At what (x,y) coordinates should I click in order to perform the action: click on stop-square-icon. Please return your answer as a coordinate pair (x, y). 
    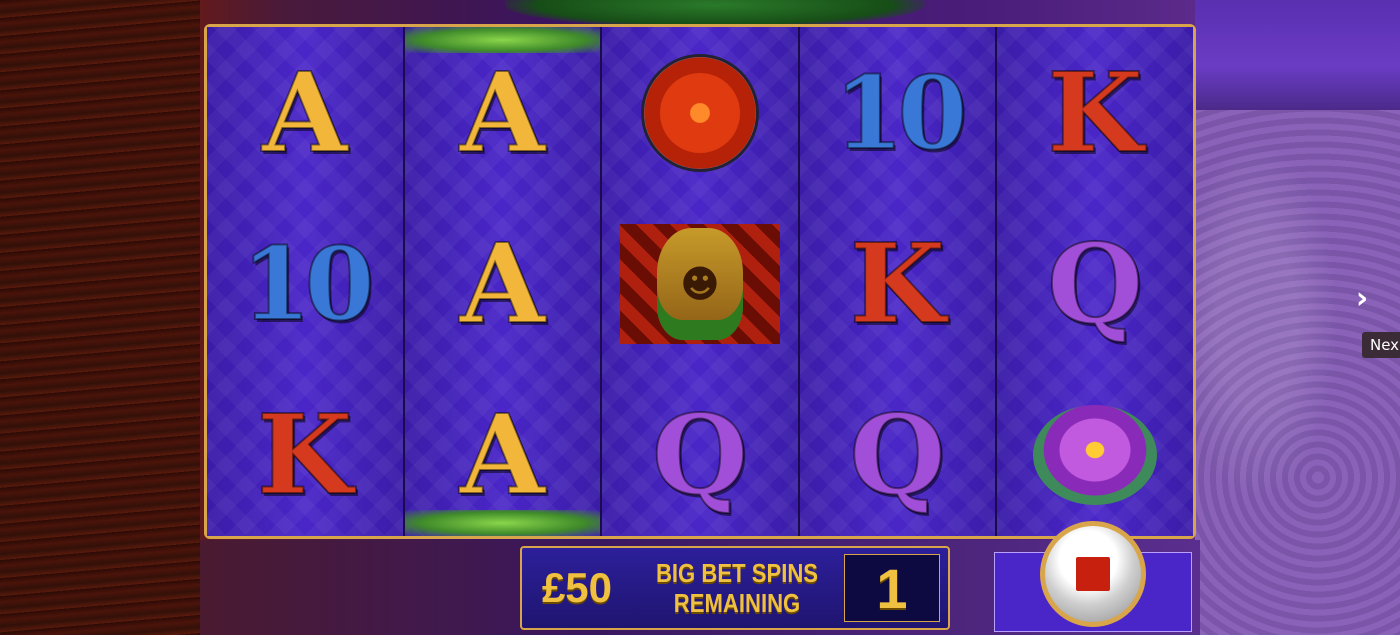
    Looking at the image, I should click on (1093, 574).